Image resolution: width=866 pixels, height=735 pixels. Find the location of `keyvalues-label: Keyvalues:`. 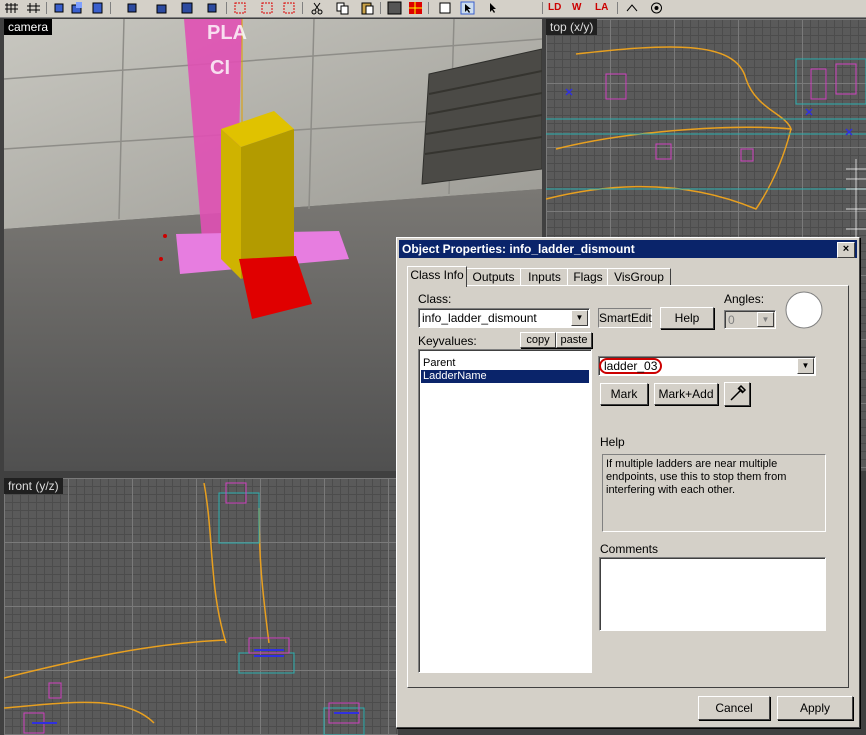

keyvalues-label: Keyvalues: is located at coordinates (447, 341).